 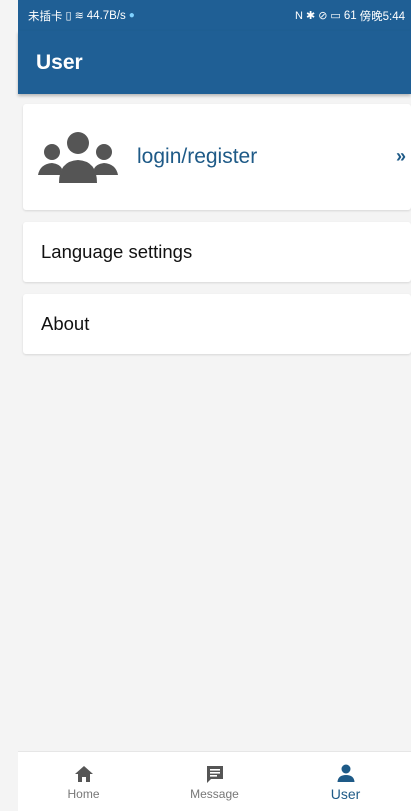 I want to click on nav-label-message: Message, so click(x=214, y=793).